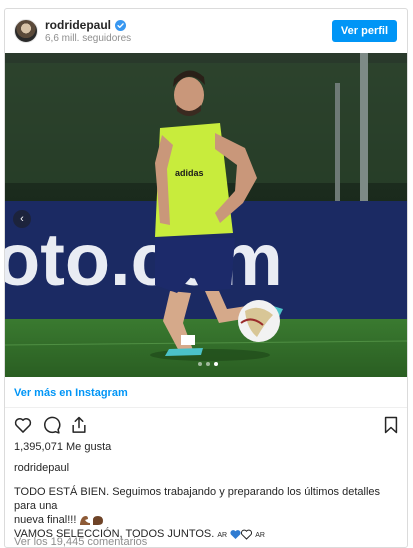 This screenshot has width=413, height=548. Describe the element at coordinates (121, 25) in the screenshot. I see `verified-badge-icon` at that location.